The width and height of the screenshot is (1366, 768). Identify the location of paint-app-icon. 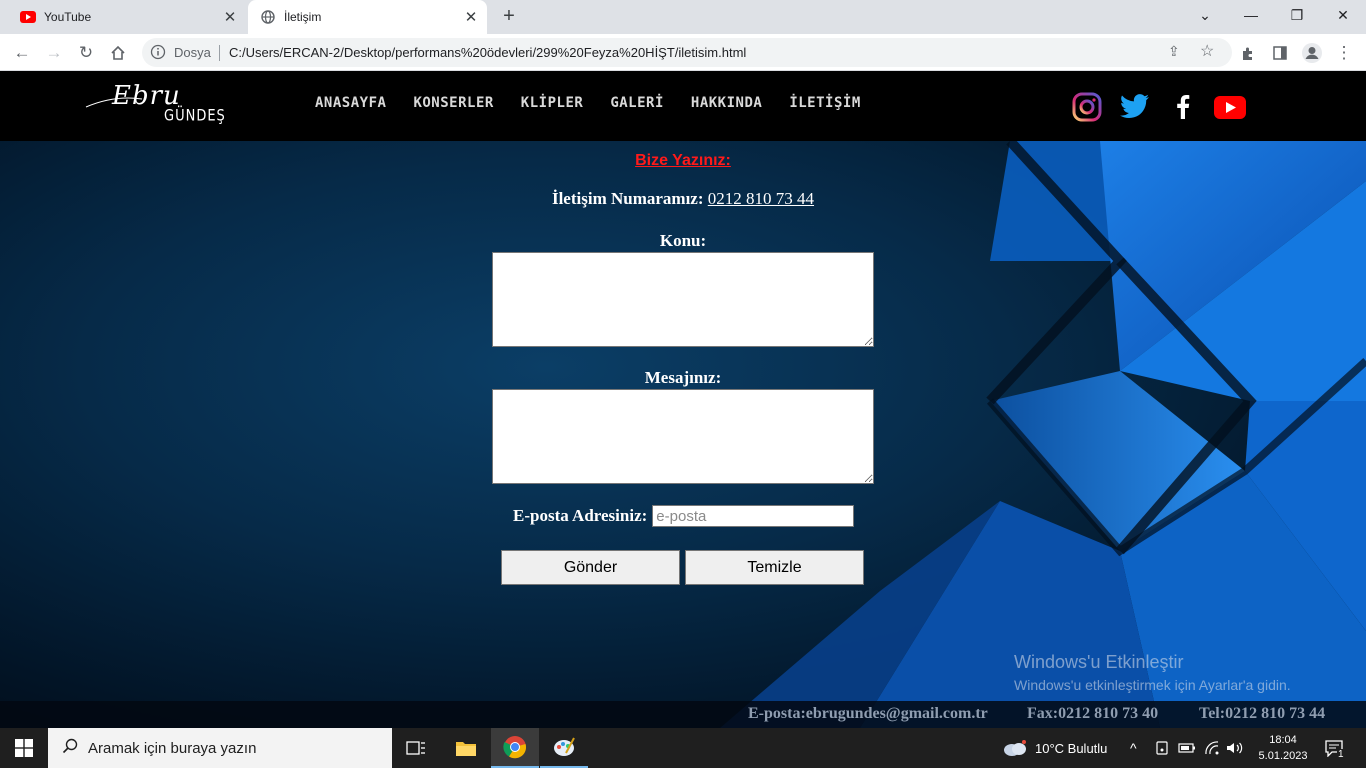
(564, 748).